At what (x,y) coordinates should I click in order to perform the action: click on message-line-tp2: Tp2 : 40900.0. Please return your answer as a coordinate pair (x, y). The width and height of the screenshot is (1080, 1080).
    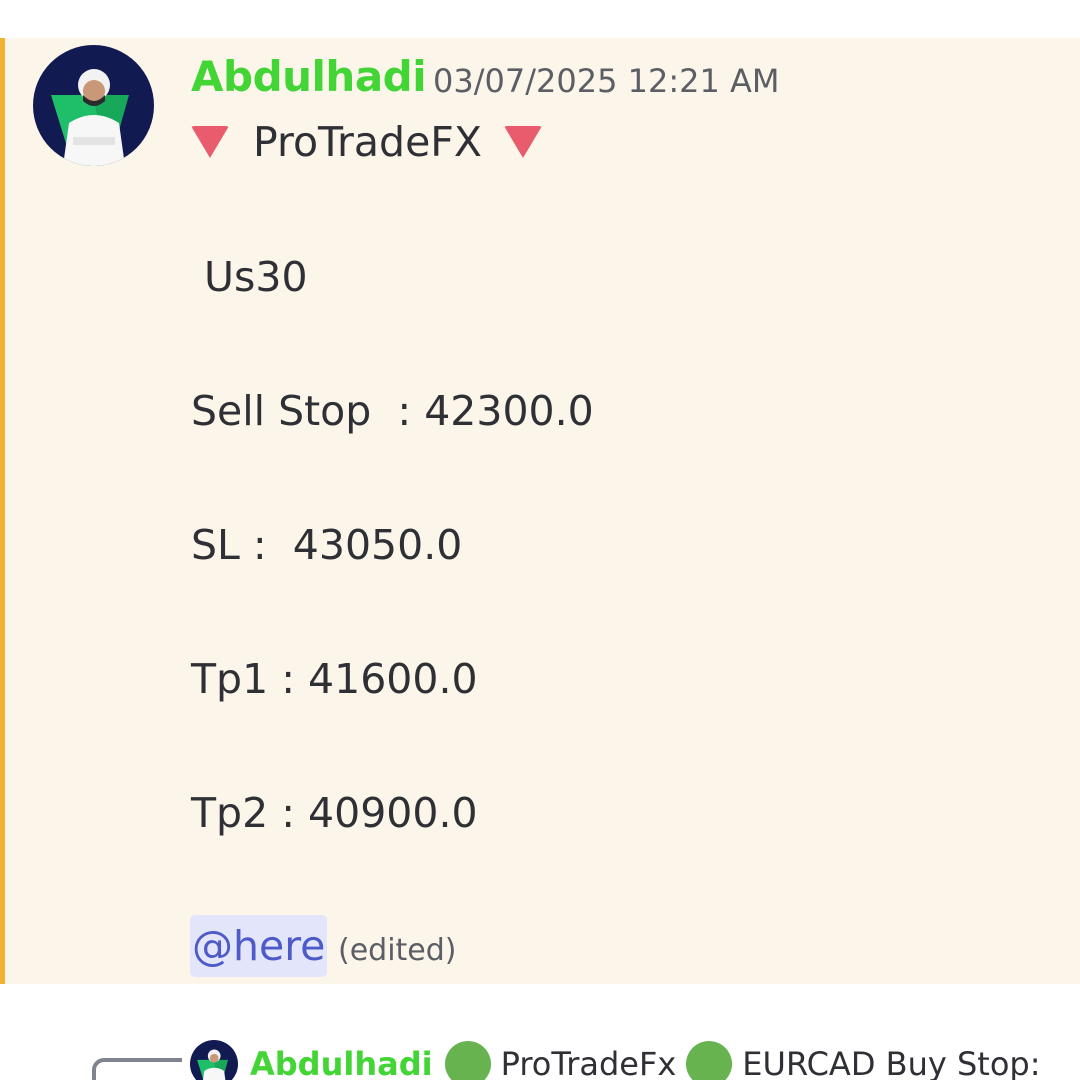
    Looking at the image, I should click on (334, 813).